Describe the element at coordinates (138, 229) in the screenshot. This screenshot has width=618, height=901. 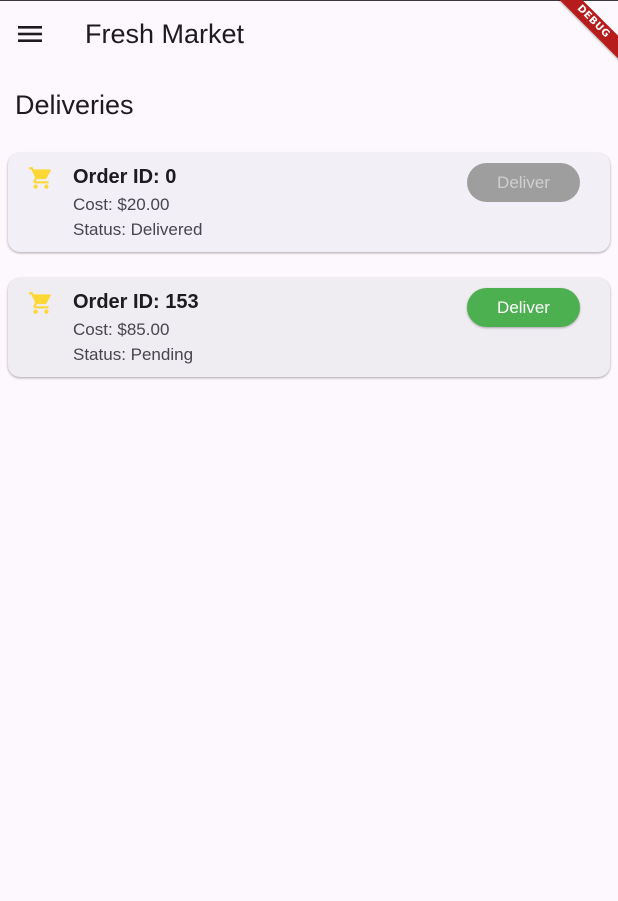
I see `order-status: Status: Delivered` at that location.